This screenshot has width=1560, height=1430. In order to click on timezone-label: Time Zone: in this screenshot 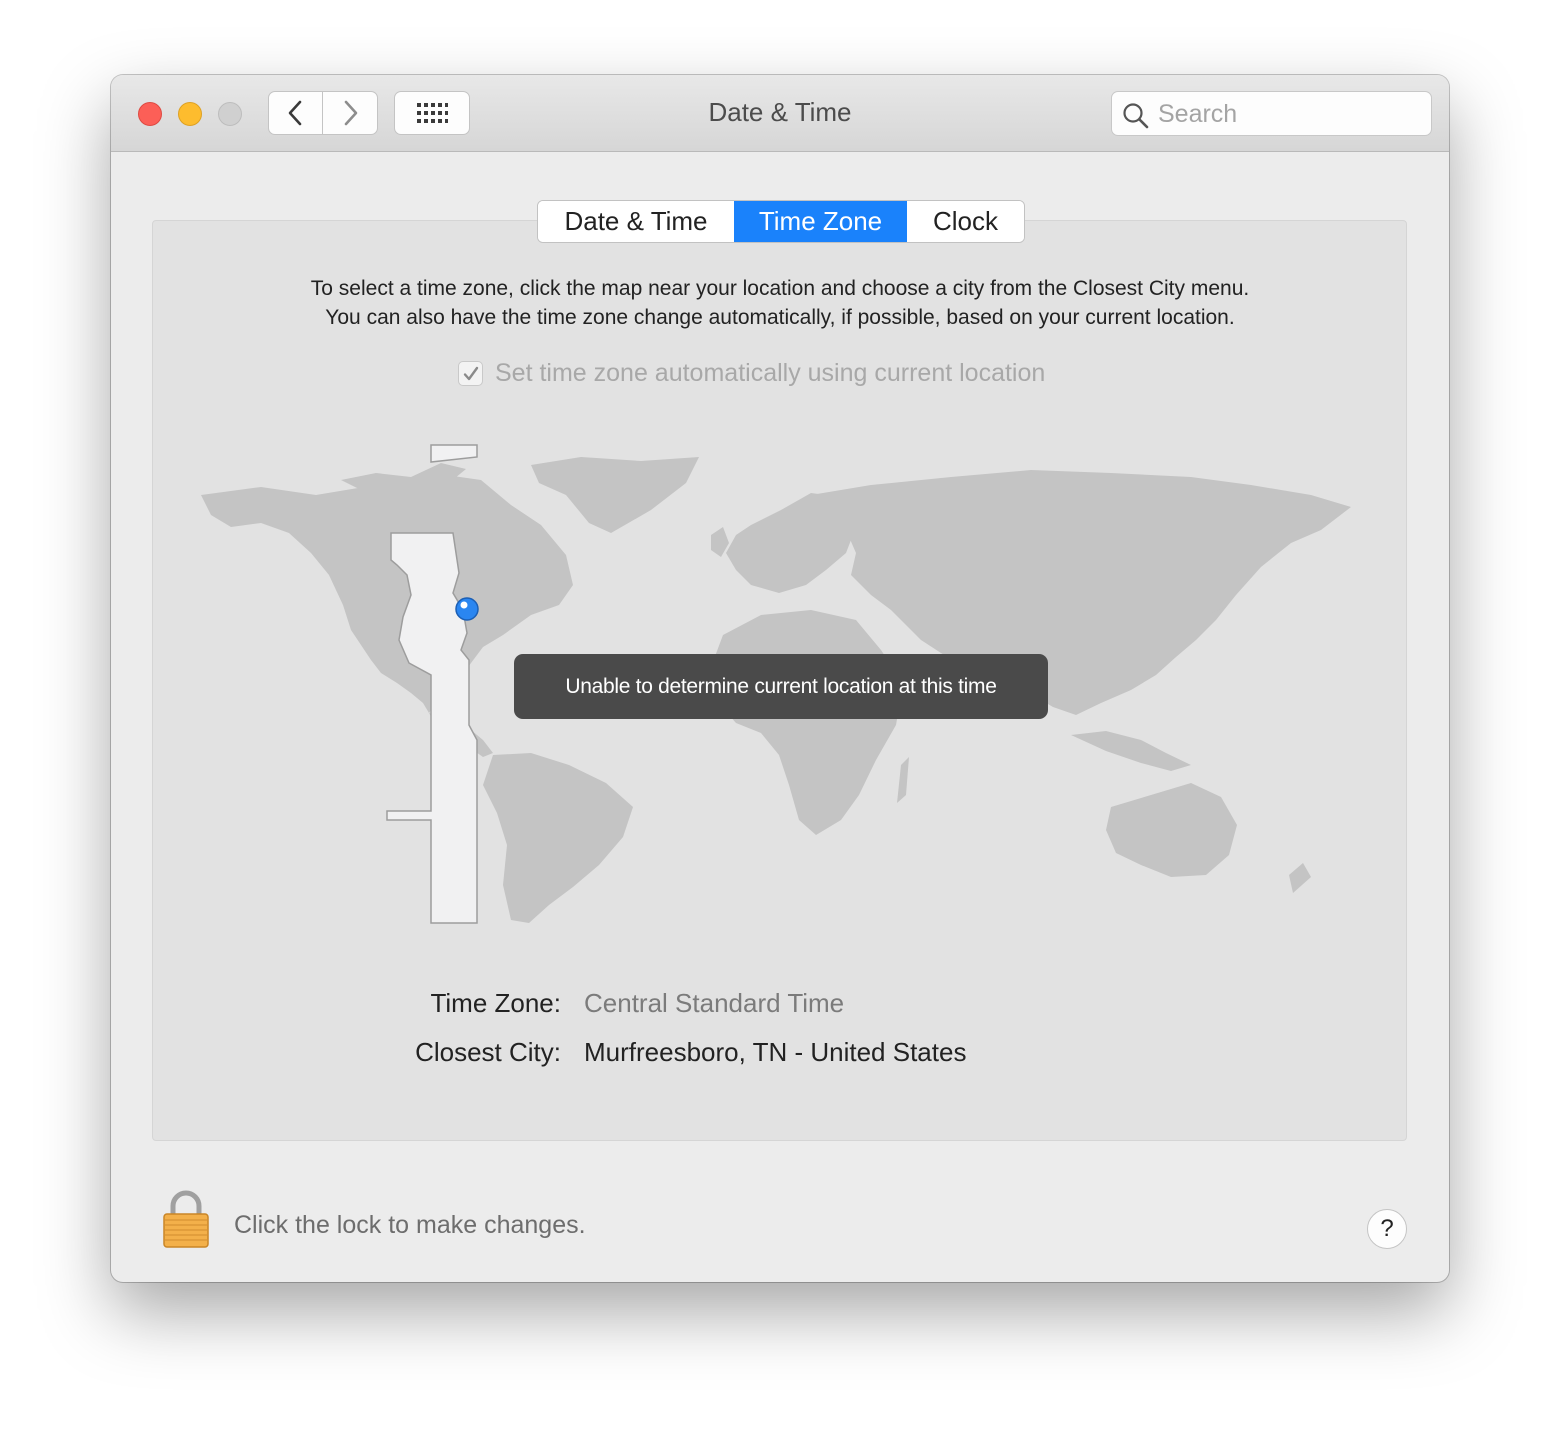, I will do `click(495, 1003)`.